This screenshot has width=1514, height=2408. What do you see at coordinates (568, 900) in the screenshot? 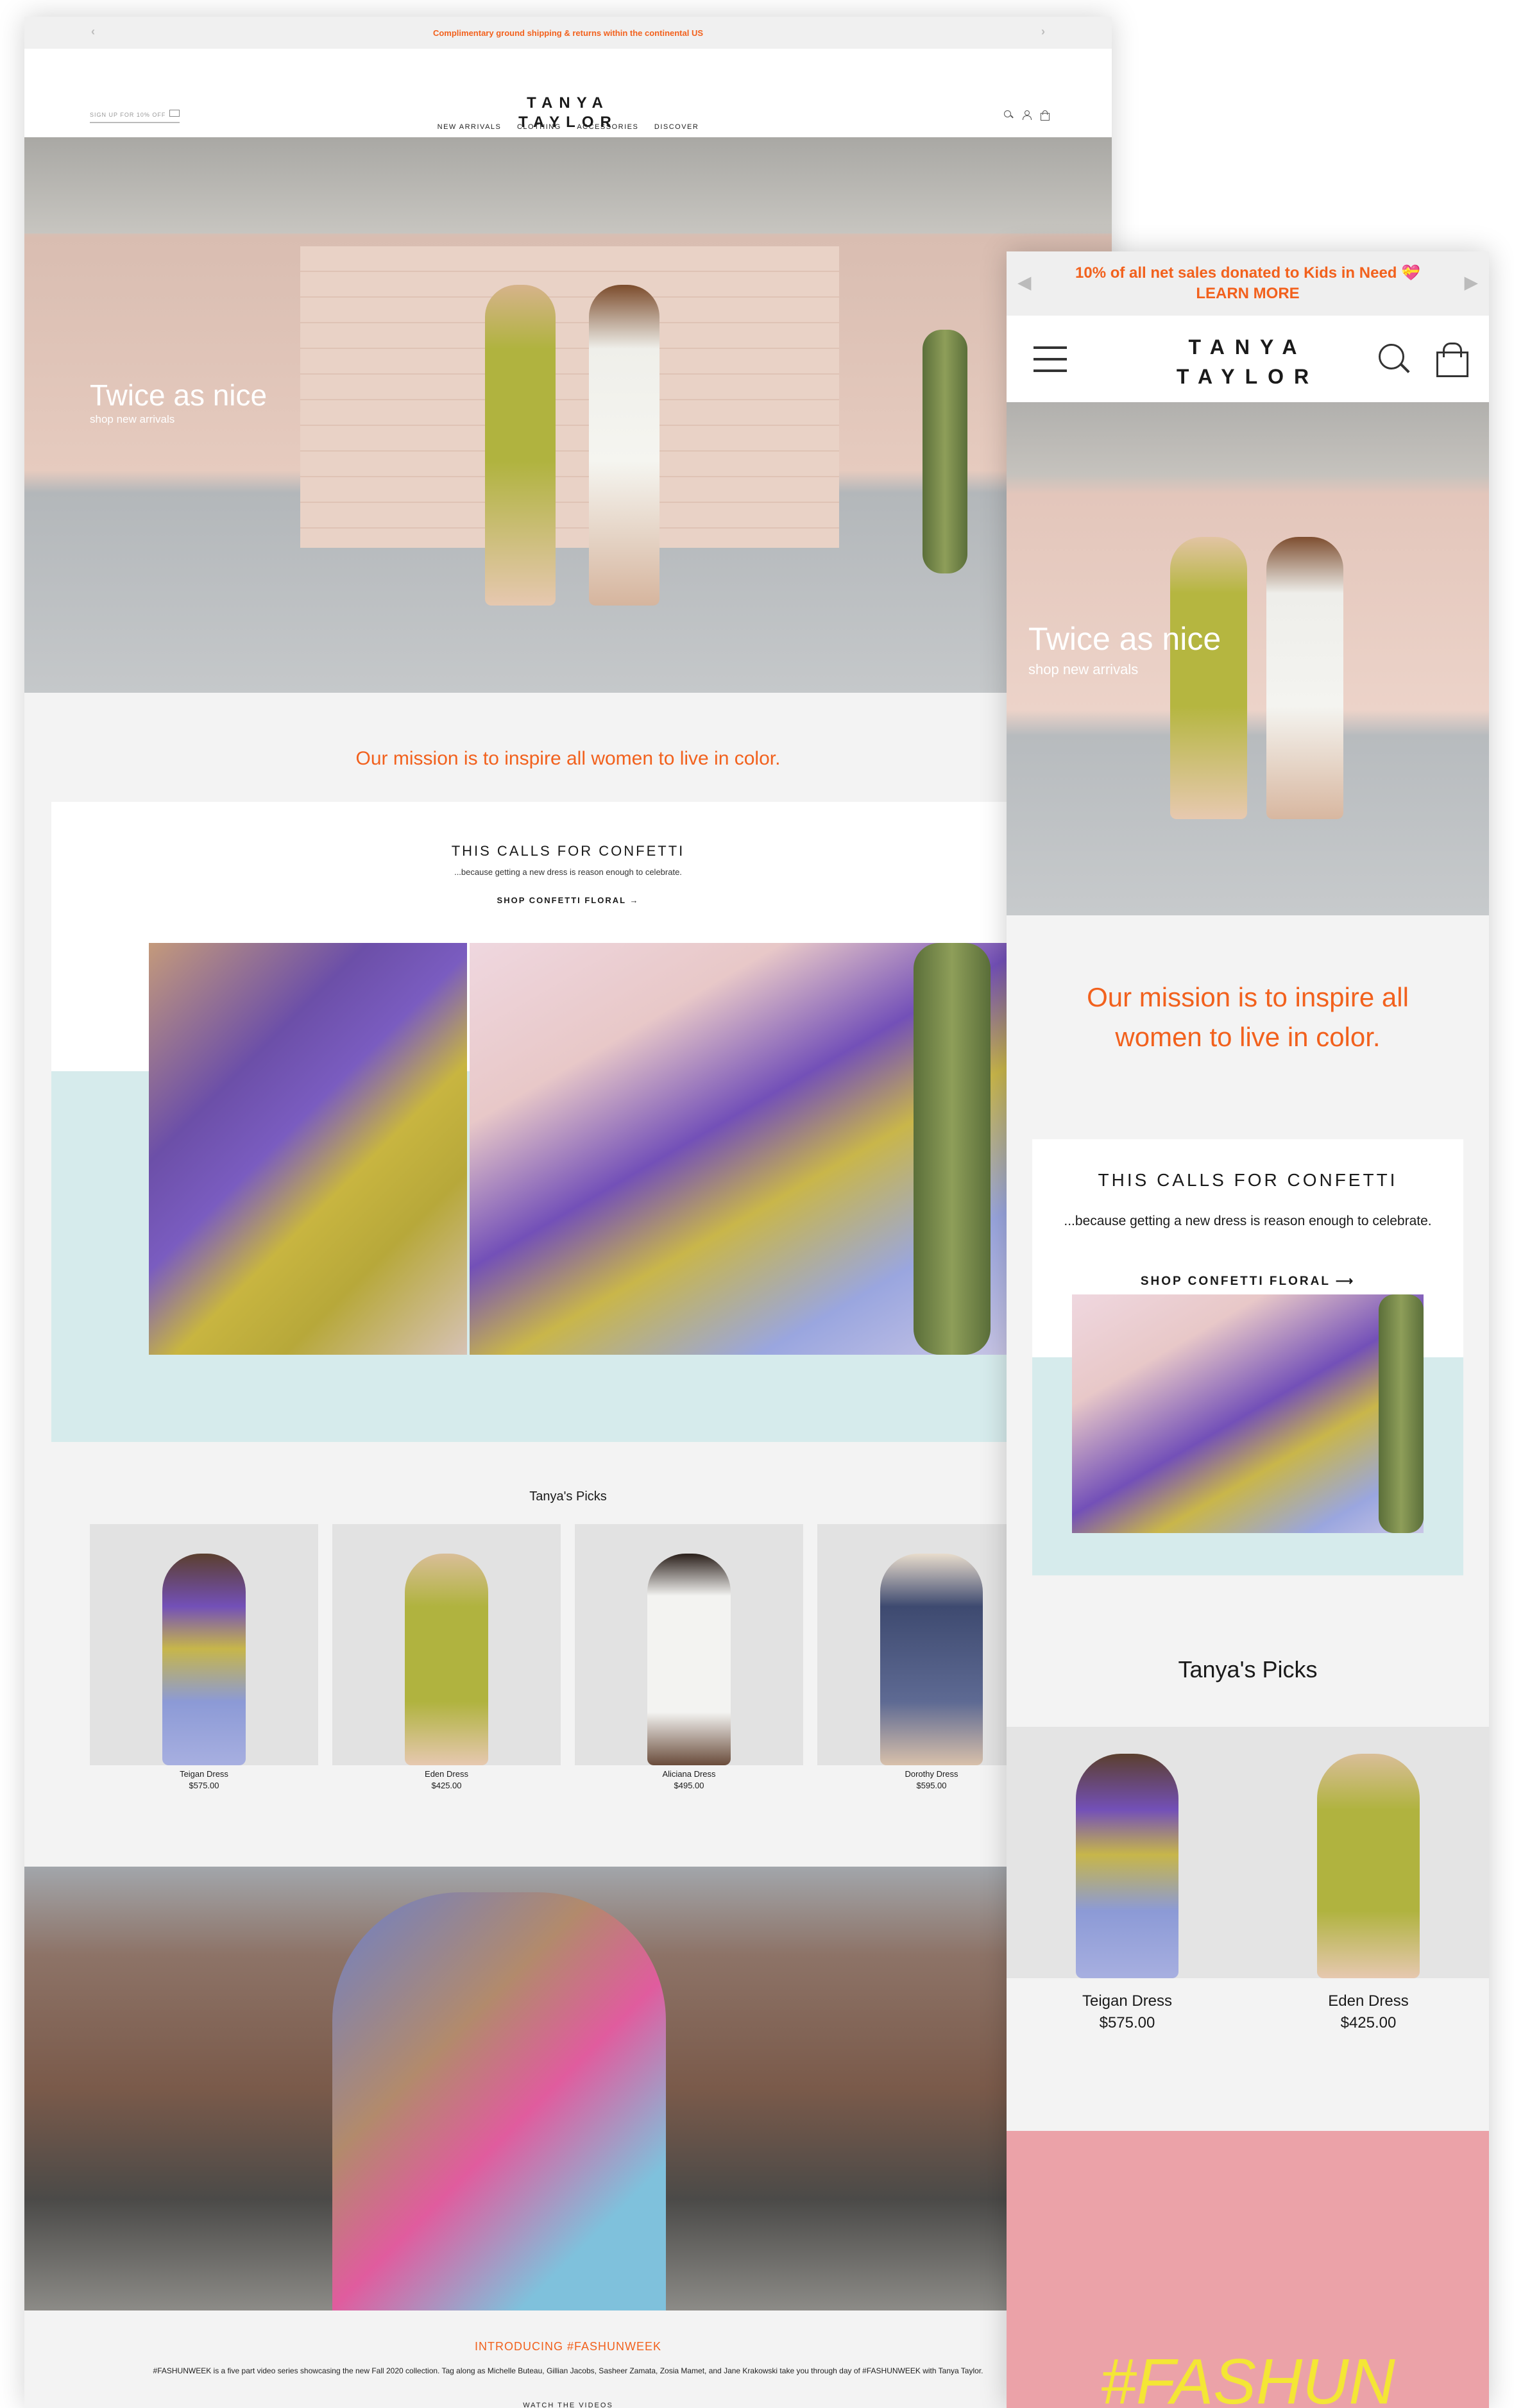
I see `shop-confetti-link: SHOP CONFETTI FLORAL →` at bounding box center [568, 900].